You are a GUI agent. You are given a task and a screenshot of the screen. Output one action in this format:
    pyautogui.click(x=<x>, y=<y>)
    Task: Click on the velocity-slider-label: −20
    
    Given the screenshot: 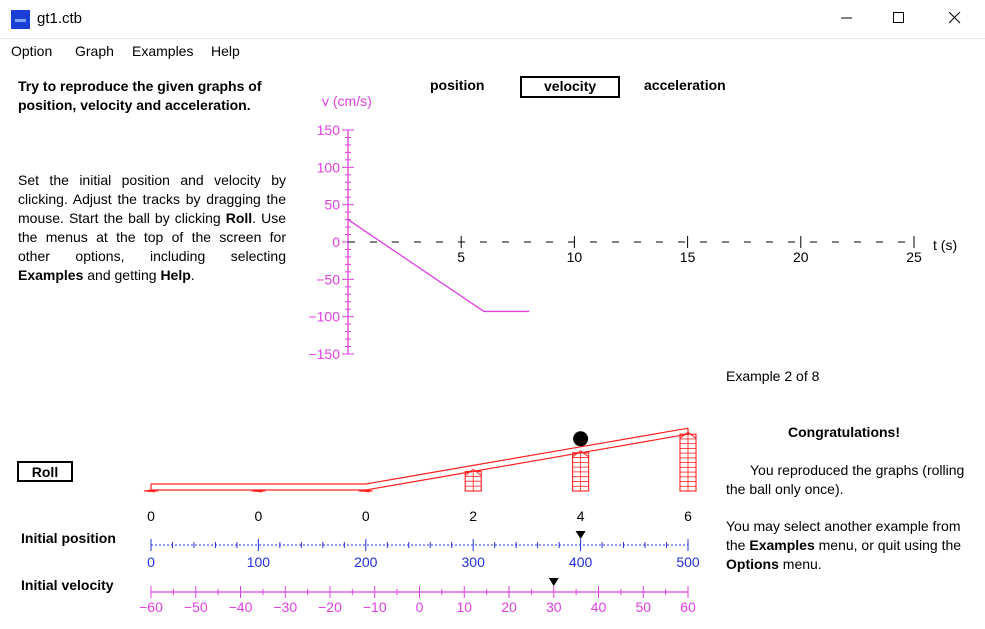 What is the action you would take?
    pyautogui.click(x=330, y=607)
    